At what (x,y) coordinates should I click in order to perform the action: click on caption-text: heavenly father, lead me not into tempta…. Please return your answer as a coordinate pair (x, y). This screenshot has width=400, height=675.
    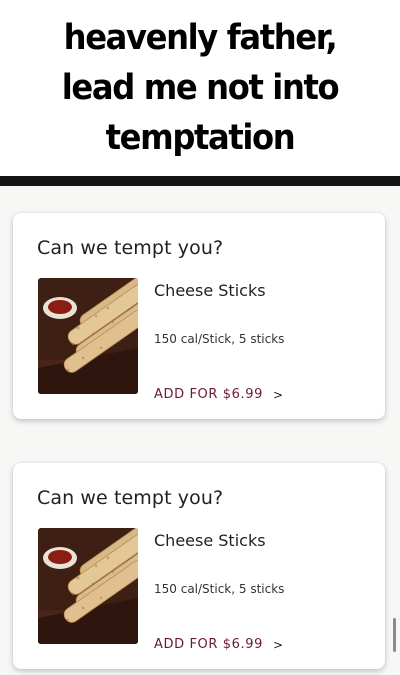
    Looking at the image, I should click on (200, 88).